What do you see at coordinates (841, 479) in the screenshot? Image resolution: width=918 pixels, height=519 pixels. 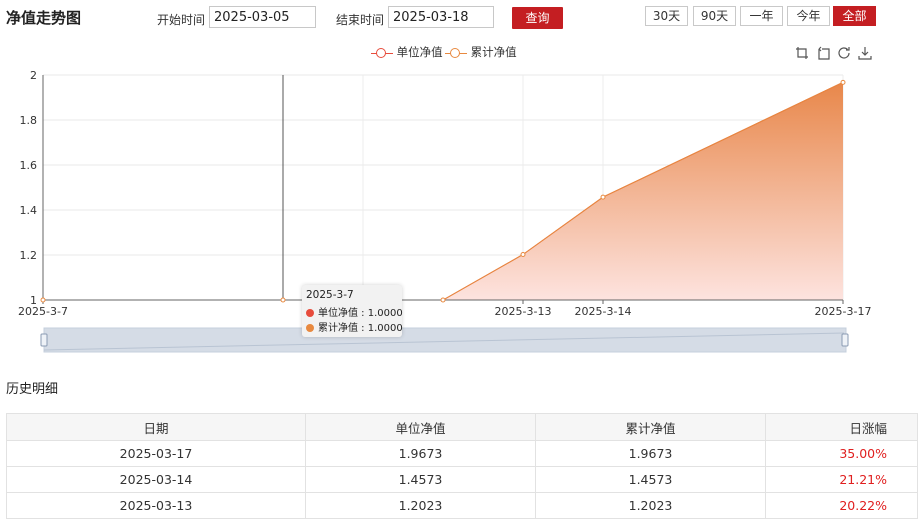 I see `cell-daily-change: 21.21%` at bounding box center [841, 479].